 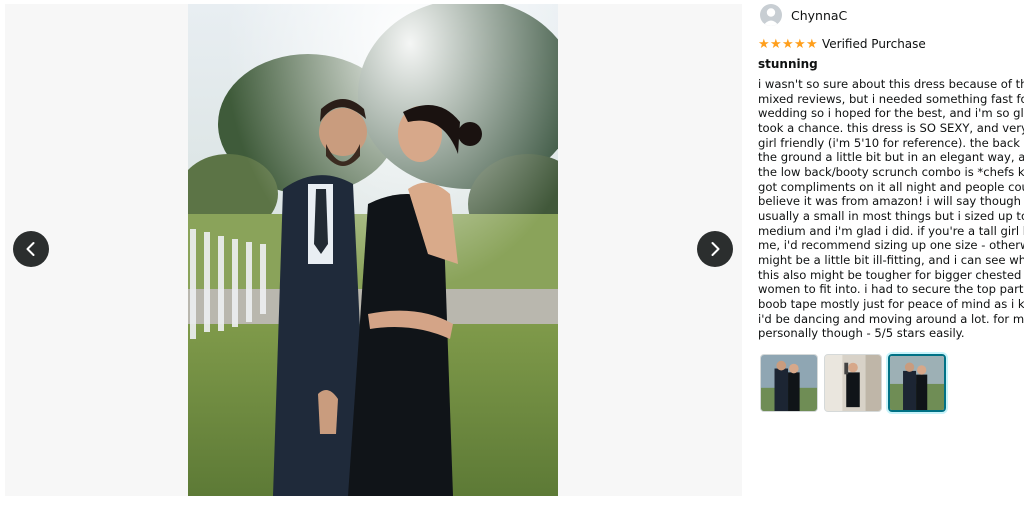 I want to click on user-avatar-icon, so click(x=771, y=15).